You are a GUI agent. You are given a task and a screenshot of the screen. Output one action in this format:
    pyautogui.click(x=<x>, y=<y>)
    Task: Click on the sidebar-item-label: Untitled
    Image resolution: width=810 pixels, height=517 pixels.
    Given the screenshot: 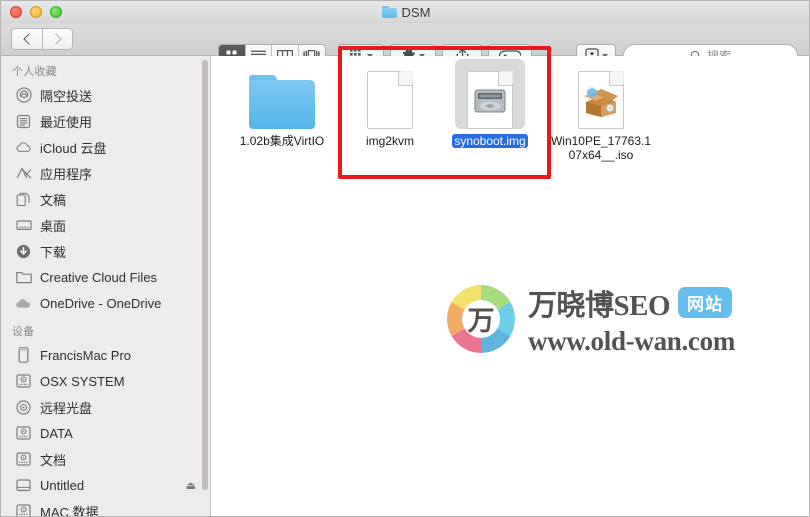 What is the action you would take?
    pyautogui.click(x=62, y=485)
    